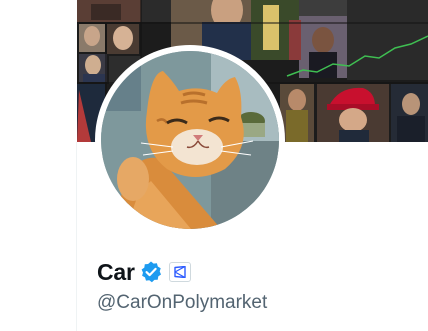 This screenshot has height=331, width=428. I want to click on verified-checkmark-icon, so click(151, 272).